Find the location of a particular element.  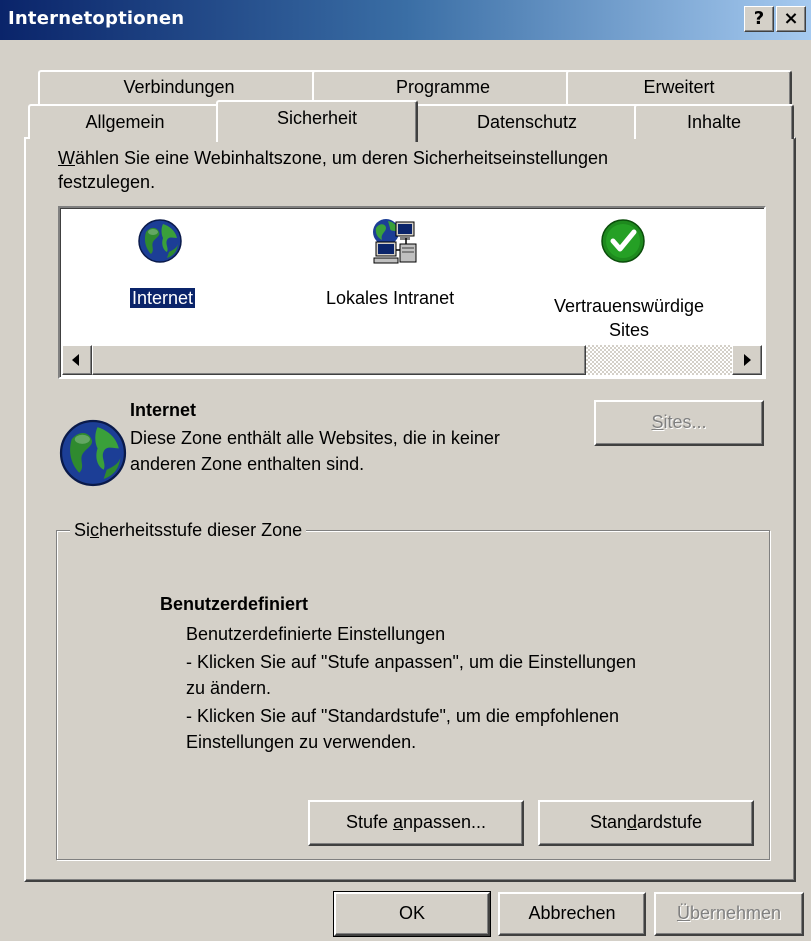

tab-label: Datenschutz is located at coordinates (527, 122).